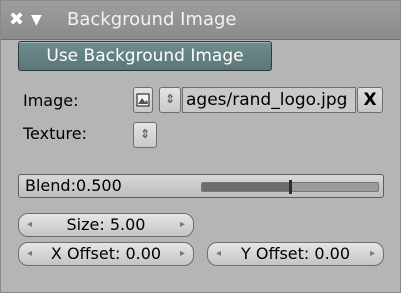  I want to click on x-offset-label: X Offset: 0.00, so click(106, 253).